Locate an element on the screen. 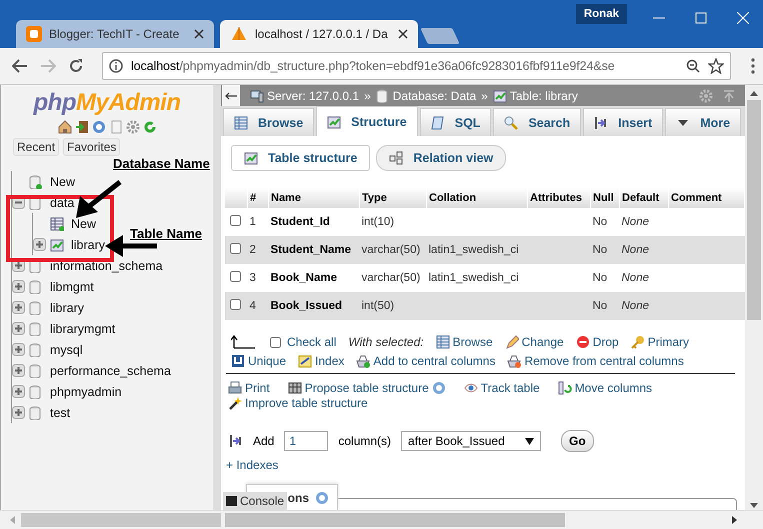 This screenshot has height=529, width=763. gear-icon is located at coordinates (133, 127).